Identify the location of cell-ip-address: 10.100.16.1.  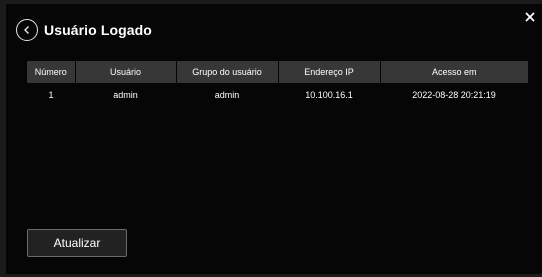
(329, 95).